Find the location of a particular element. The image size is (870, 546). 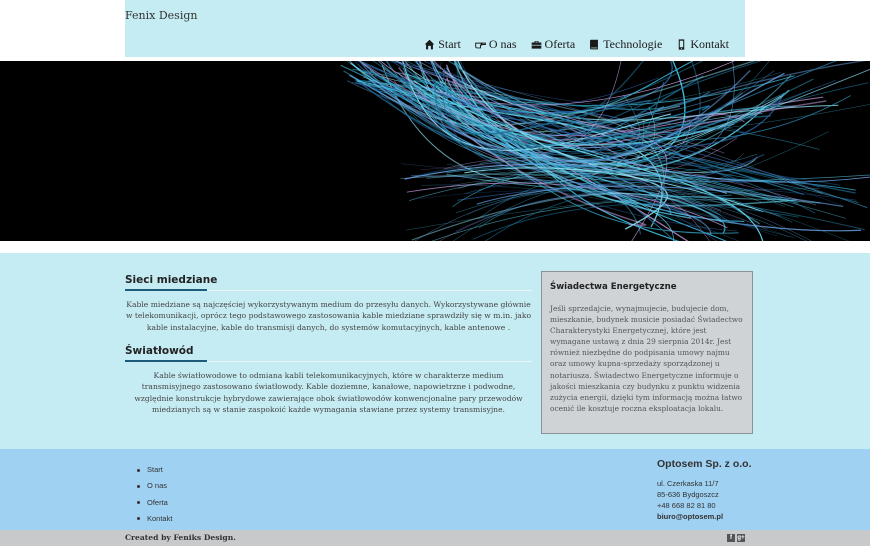

nav-item-label: O nas is located at coordinates (502, 44).